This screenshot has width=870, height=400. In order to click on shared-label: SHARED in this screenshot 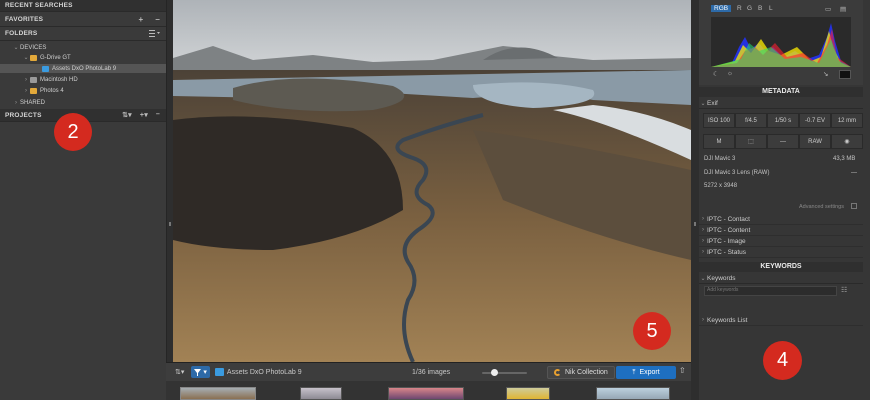, I will do `click(33, 102)`.